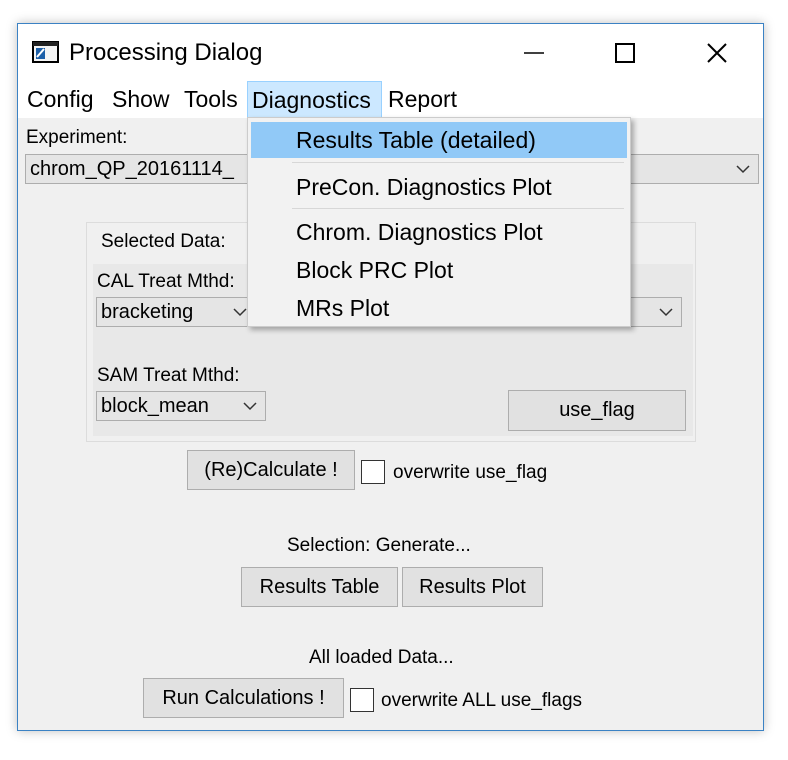 This screenshot has height=760, width=788. What do you see at coordinates (60, 99) in the screenshot?
I see `menu-config: Config` at bounding box center [60, 99].